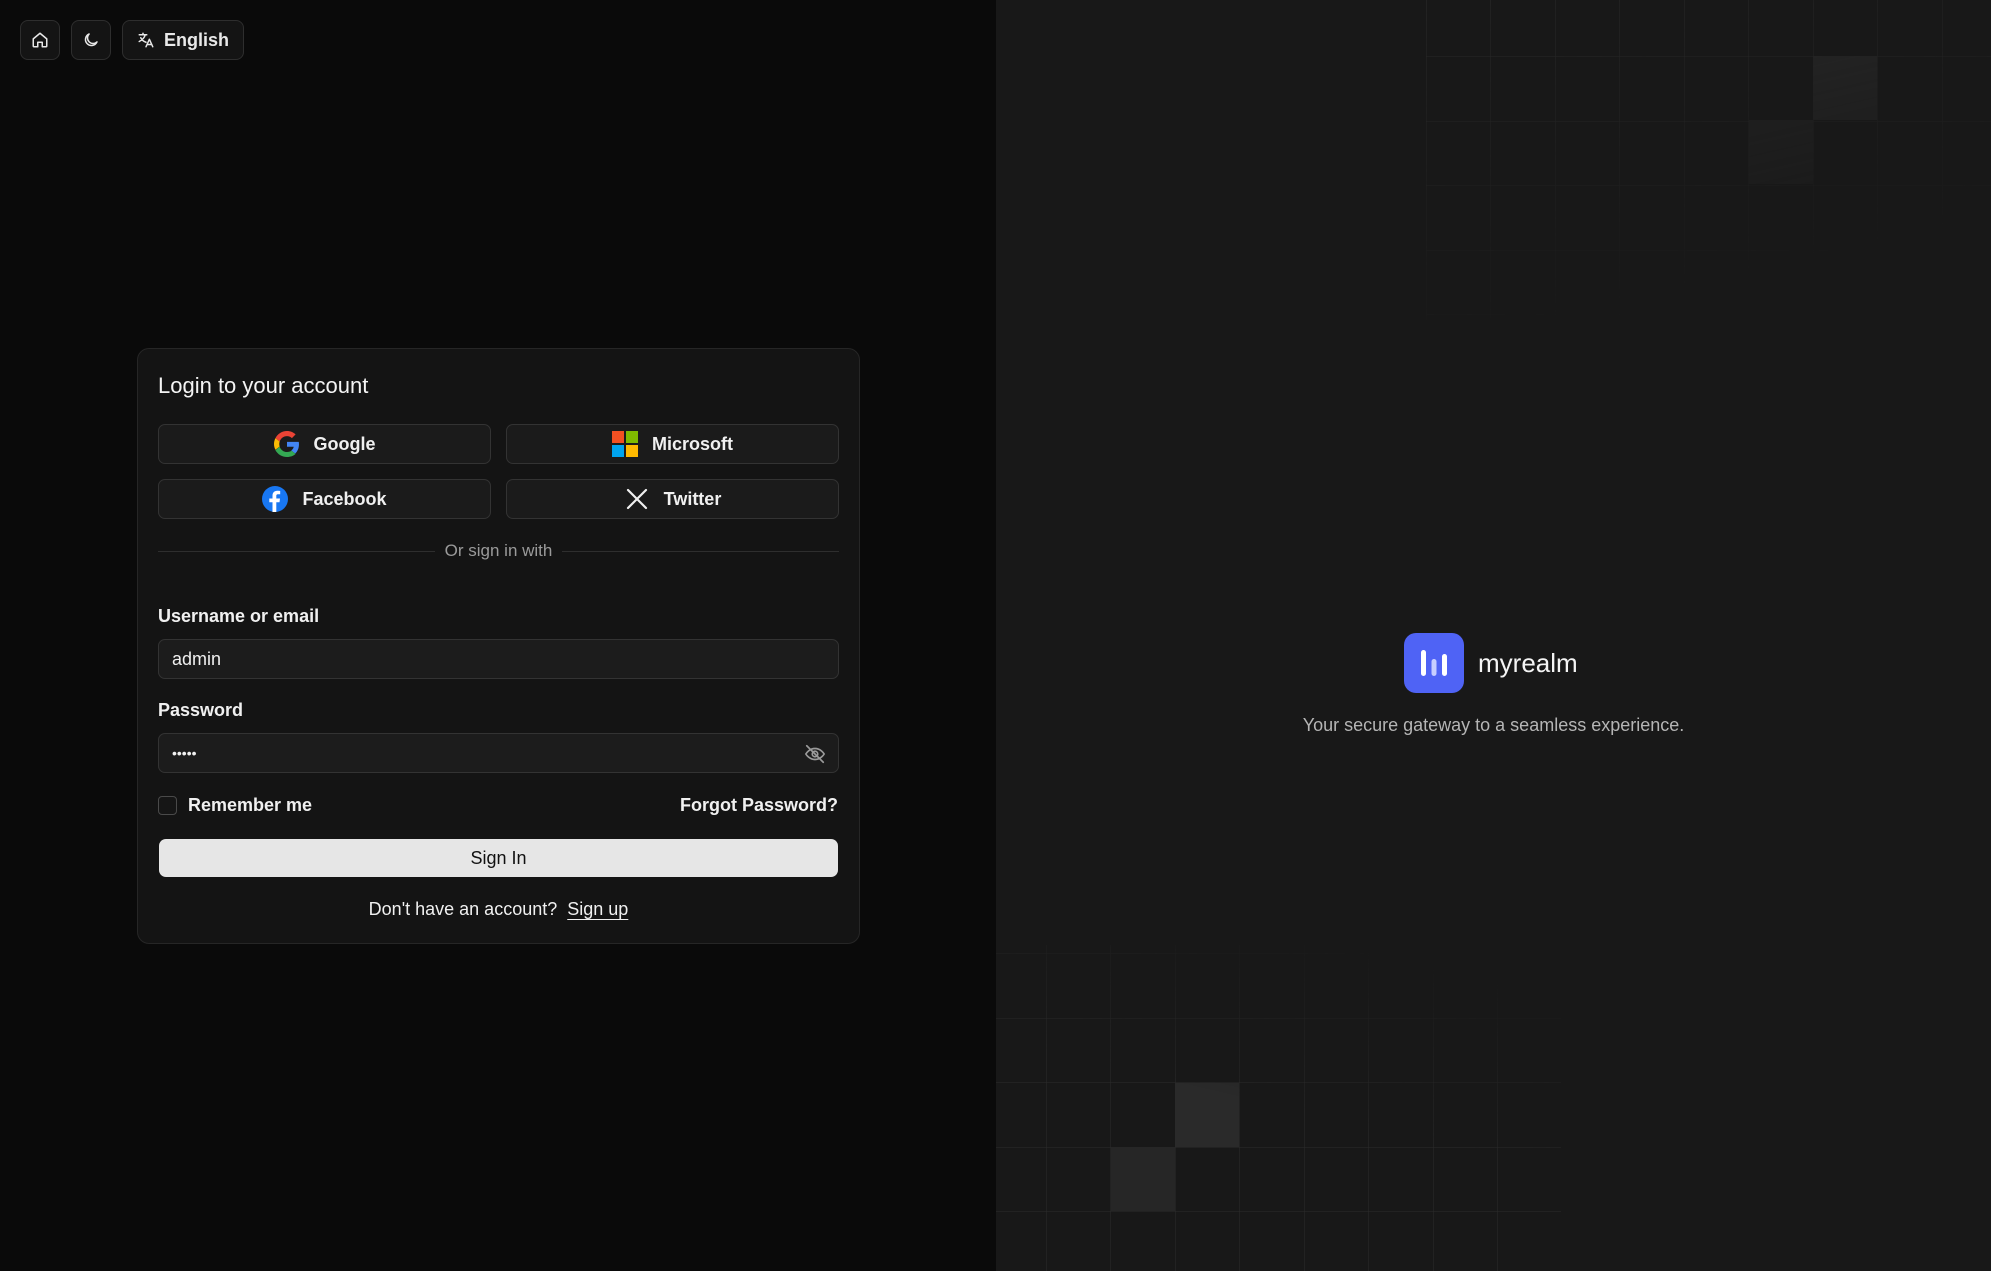 The width and height of the screenshot is (1991, 1271). Describe the element at coordinates (250, 805) in the screenshot. I see `remember-label: Remember me` at that location.